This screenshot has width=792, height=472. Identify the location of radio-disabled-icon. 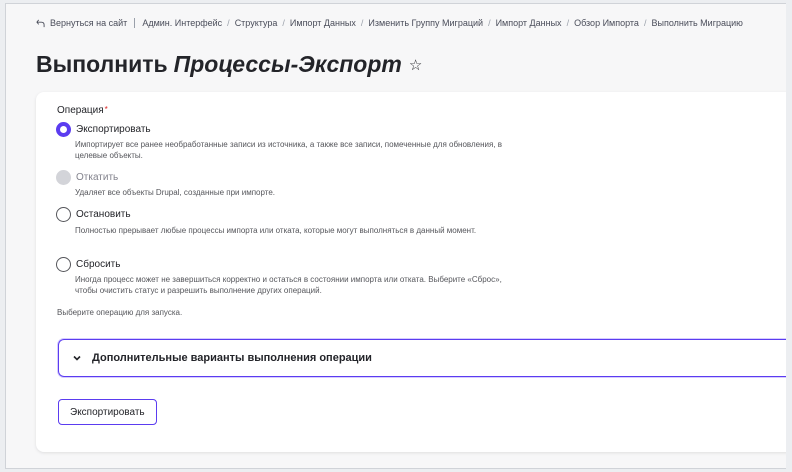
(63, 177).